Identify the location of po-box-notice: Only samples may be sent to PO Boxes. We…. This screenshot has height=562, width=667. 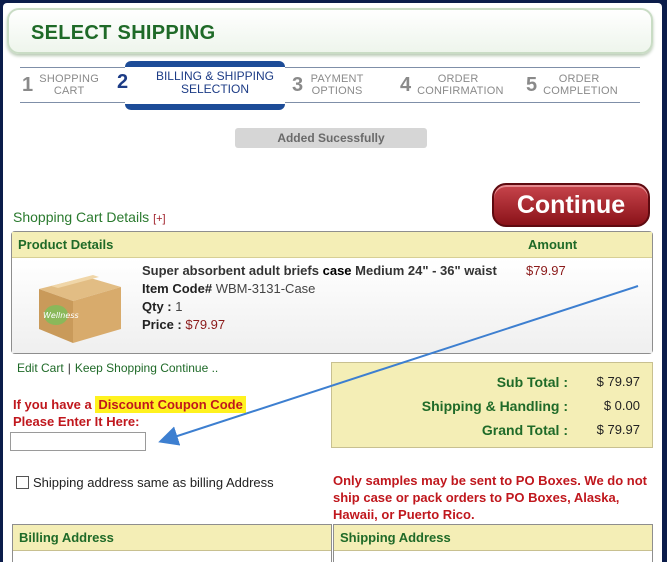
(490, 497).